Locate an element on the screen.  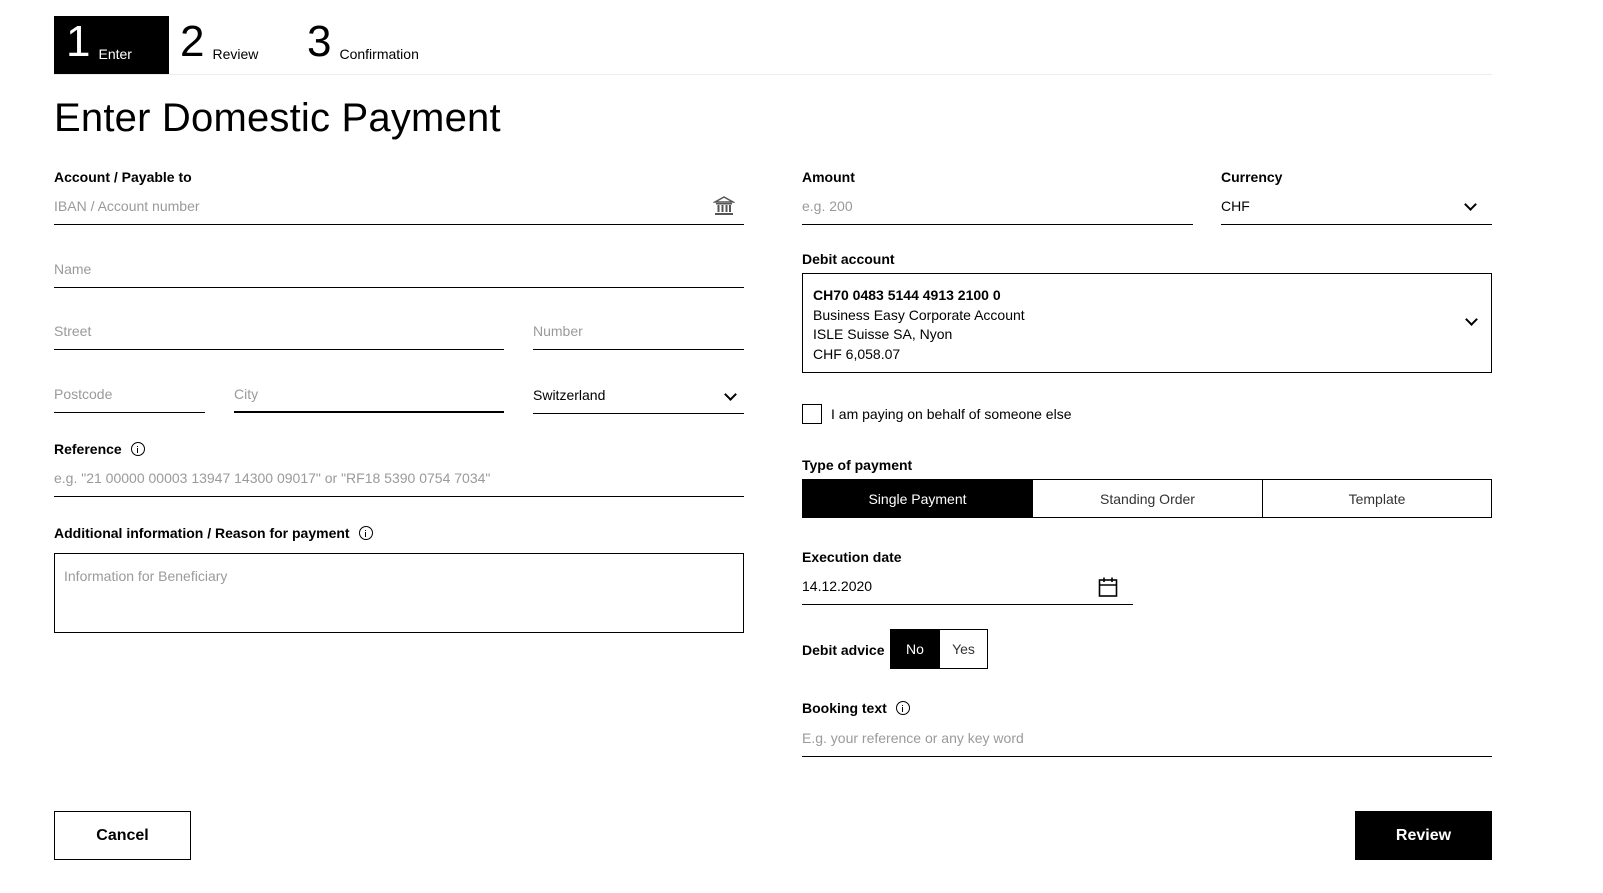
reference-label: Reference is located at coordinates (99, 449).